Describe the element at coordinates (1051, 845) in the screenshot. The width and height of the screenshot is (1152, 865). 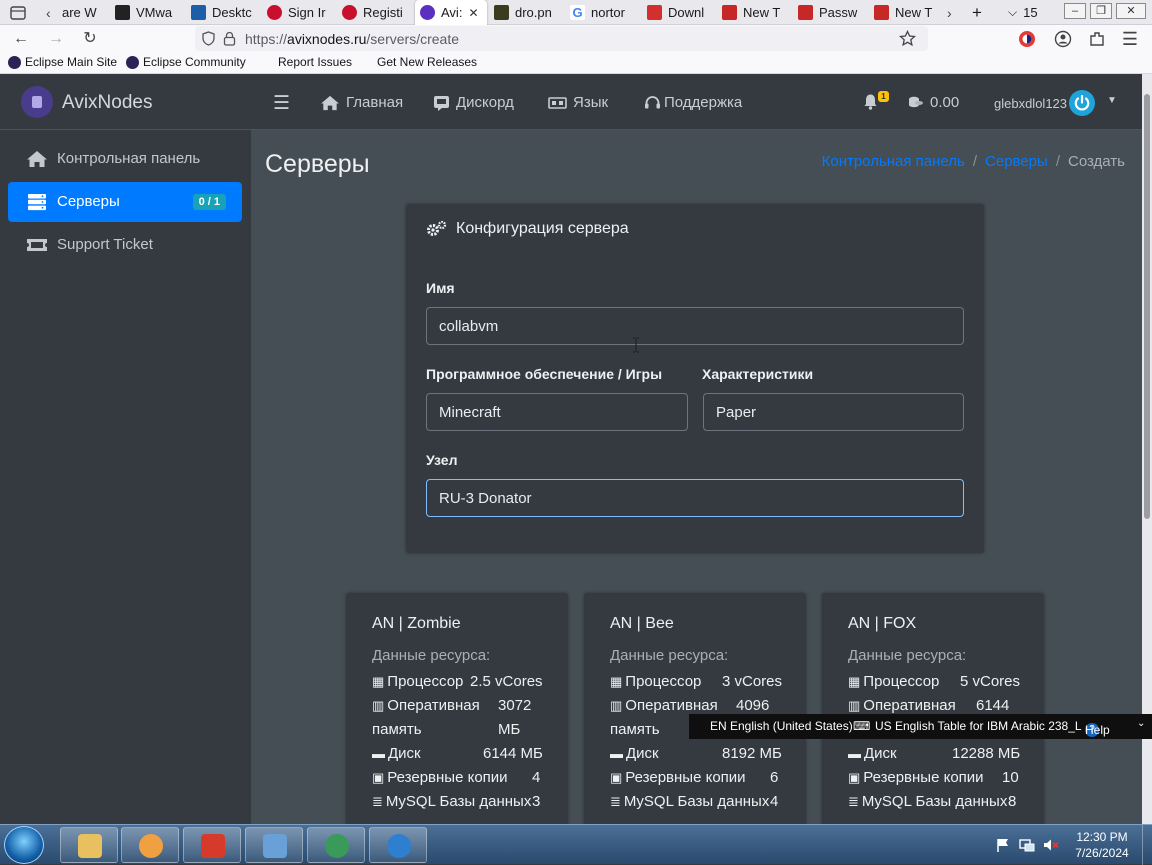
I see `volume-muted-icon` at that location.